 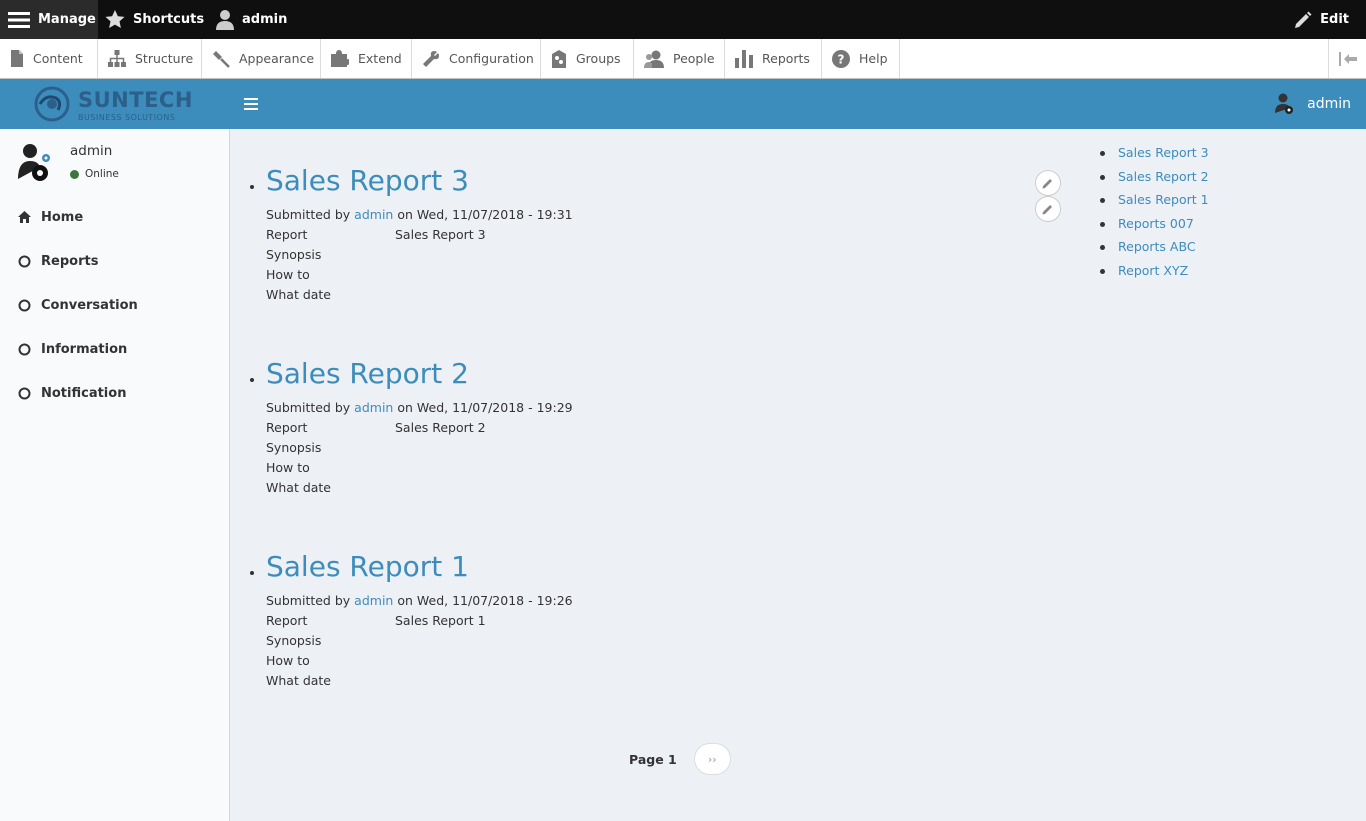 What do you see at coordinates (1329, 104) in the screenshot?
I see `header-user-name: admin` at bounding box center [1329, 104].